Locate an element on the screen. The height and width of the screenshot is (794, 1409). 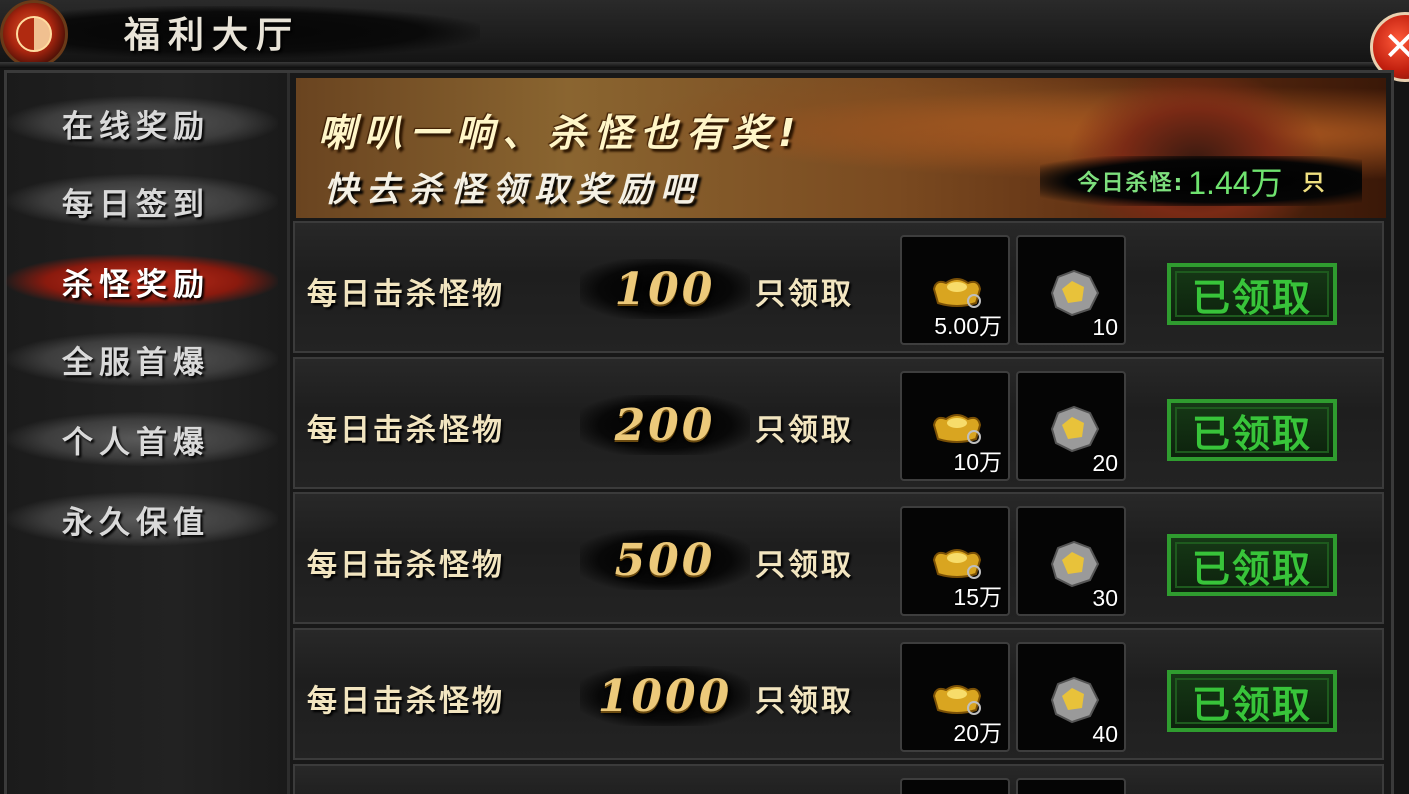
ore-slot: 20 is located at coordinates (1071, 426).